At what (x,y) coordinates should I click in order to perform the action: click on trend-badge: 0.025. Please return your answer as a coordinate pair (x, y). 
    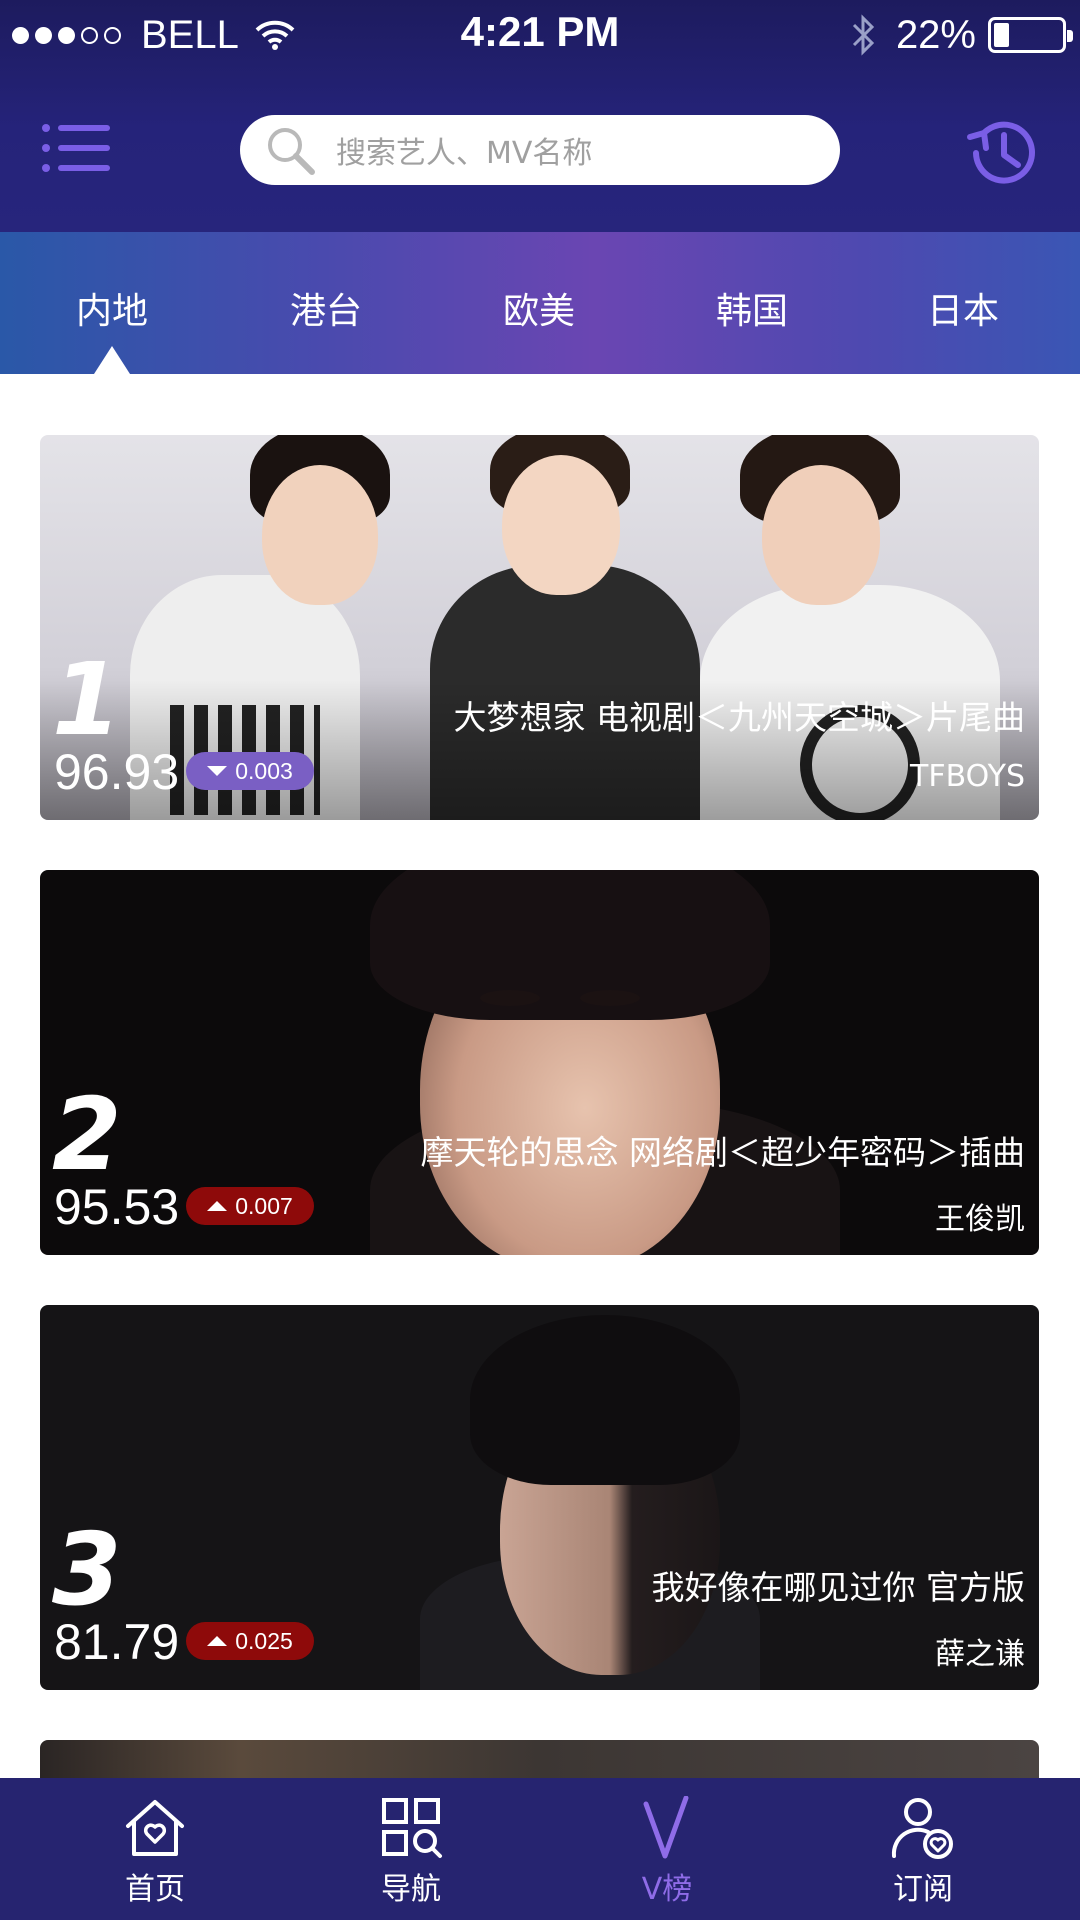
    Looking at the image, I should click on (250, 1641).